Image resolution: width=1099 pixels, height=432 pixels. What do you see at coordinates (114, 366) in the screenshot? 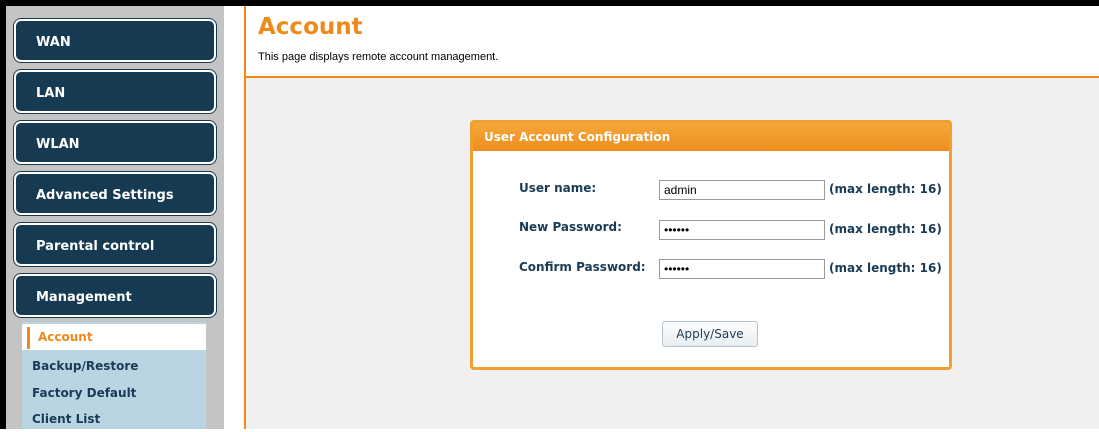
I see `submenu-item-backup-restore: Backup/Restore` at bounding box center [114, 366].